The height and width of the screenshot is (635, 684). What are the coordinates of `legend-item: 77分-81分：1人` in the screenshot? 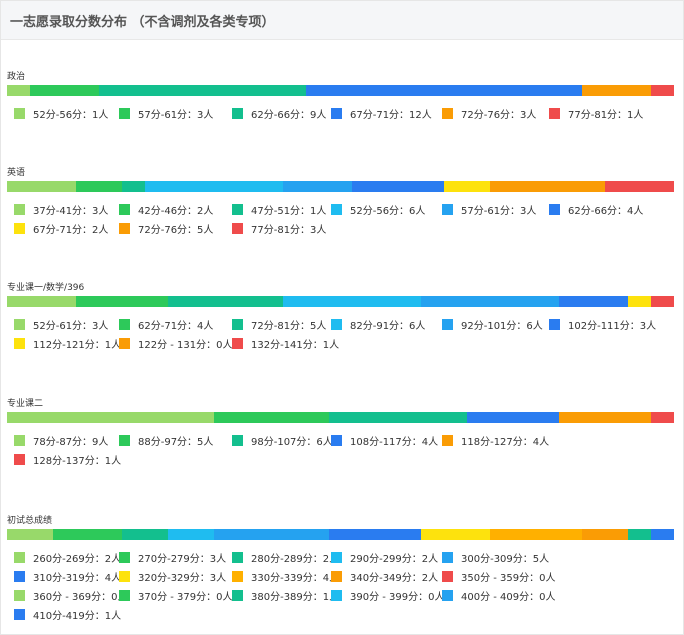 It's located at (596, 113).